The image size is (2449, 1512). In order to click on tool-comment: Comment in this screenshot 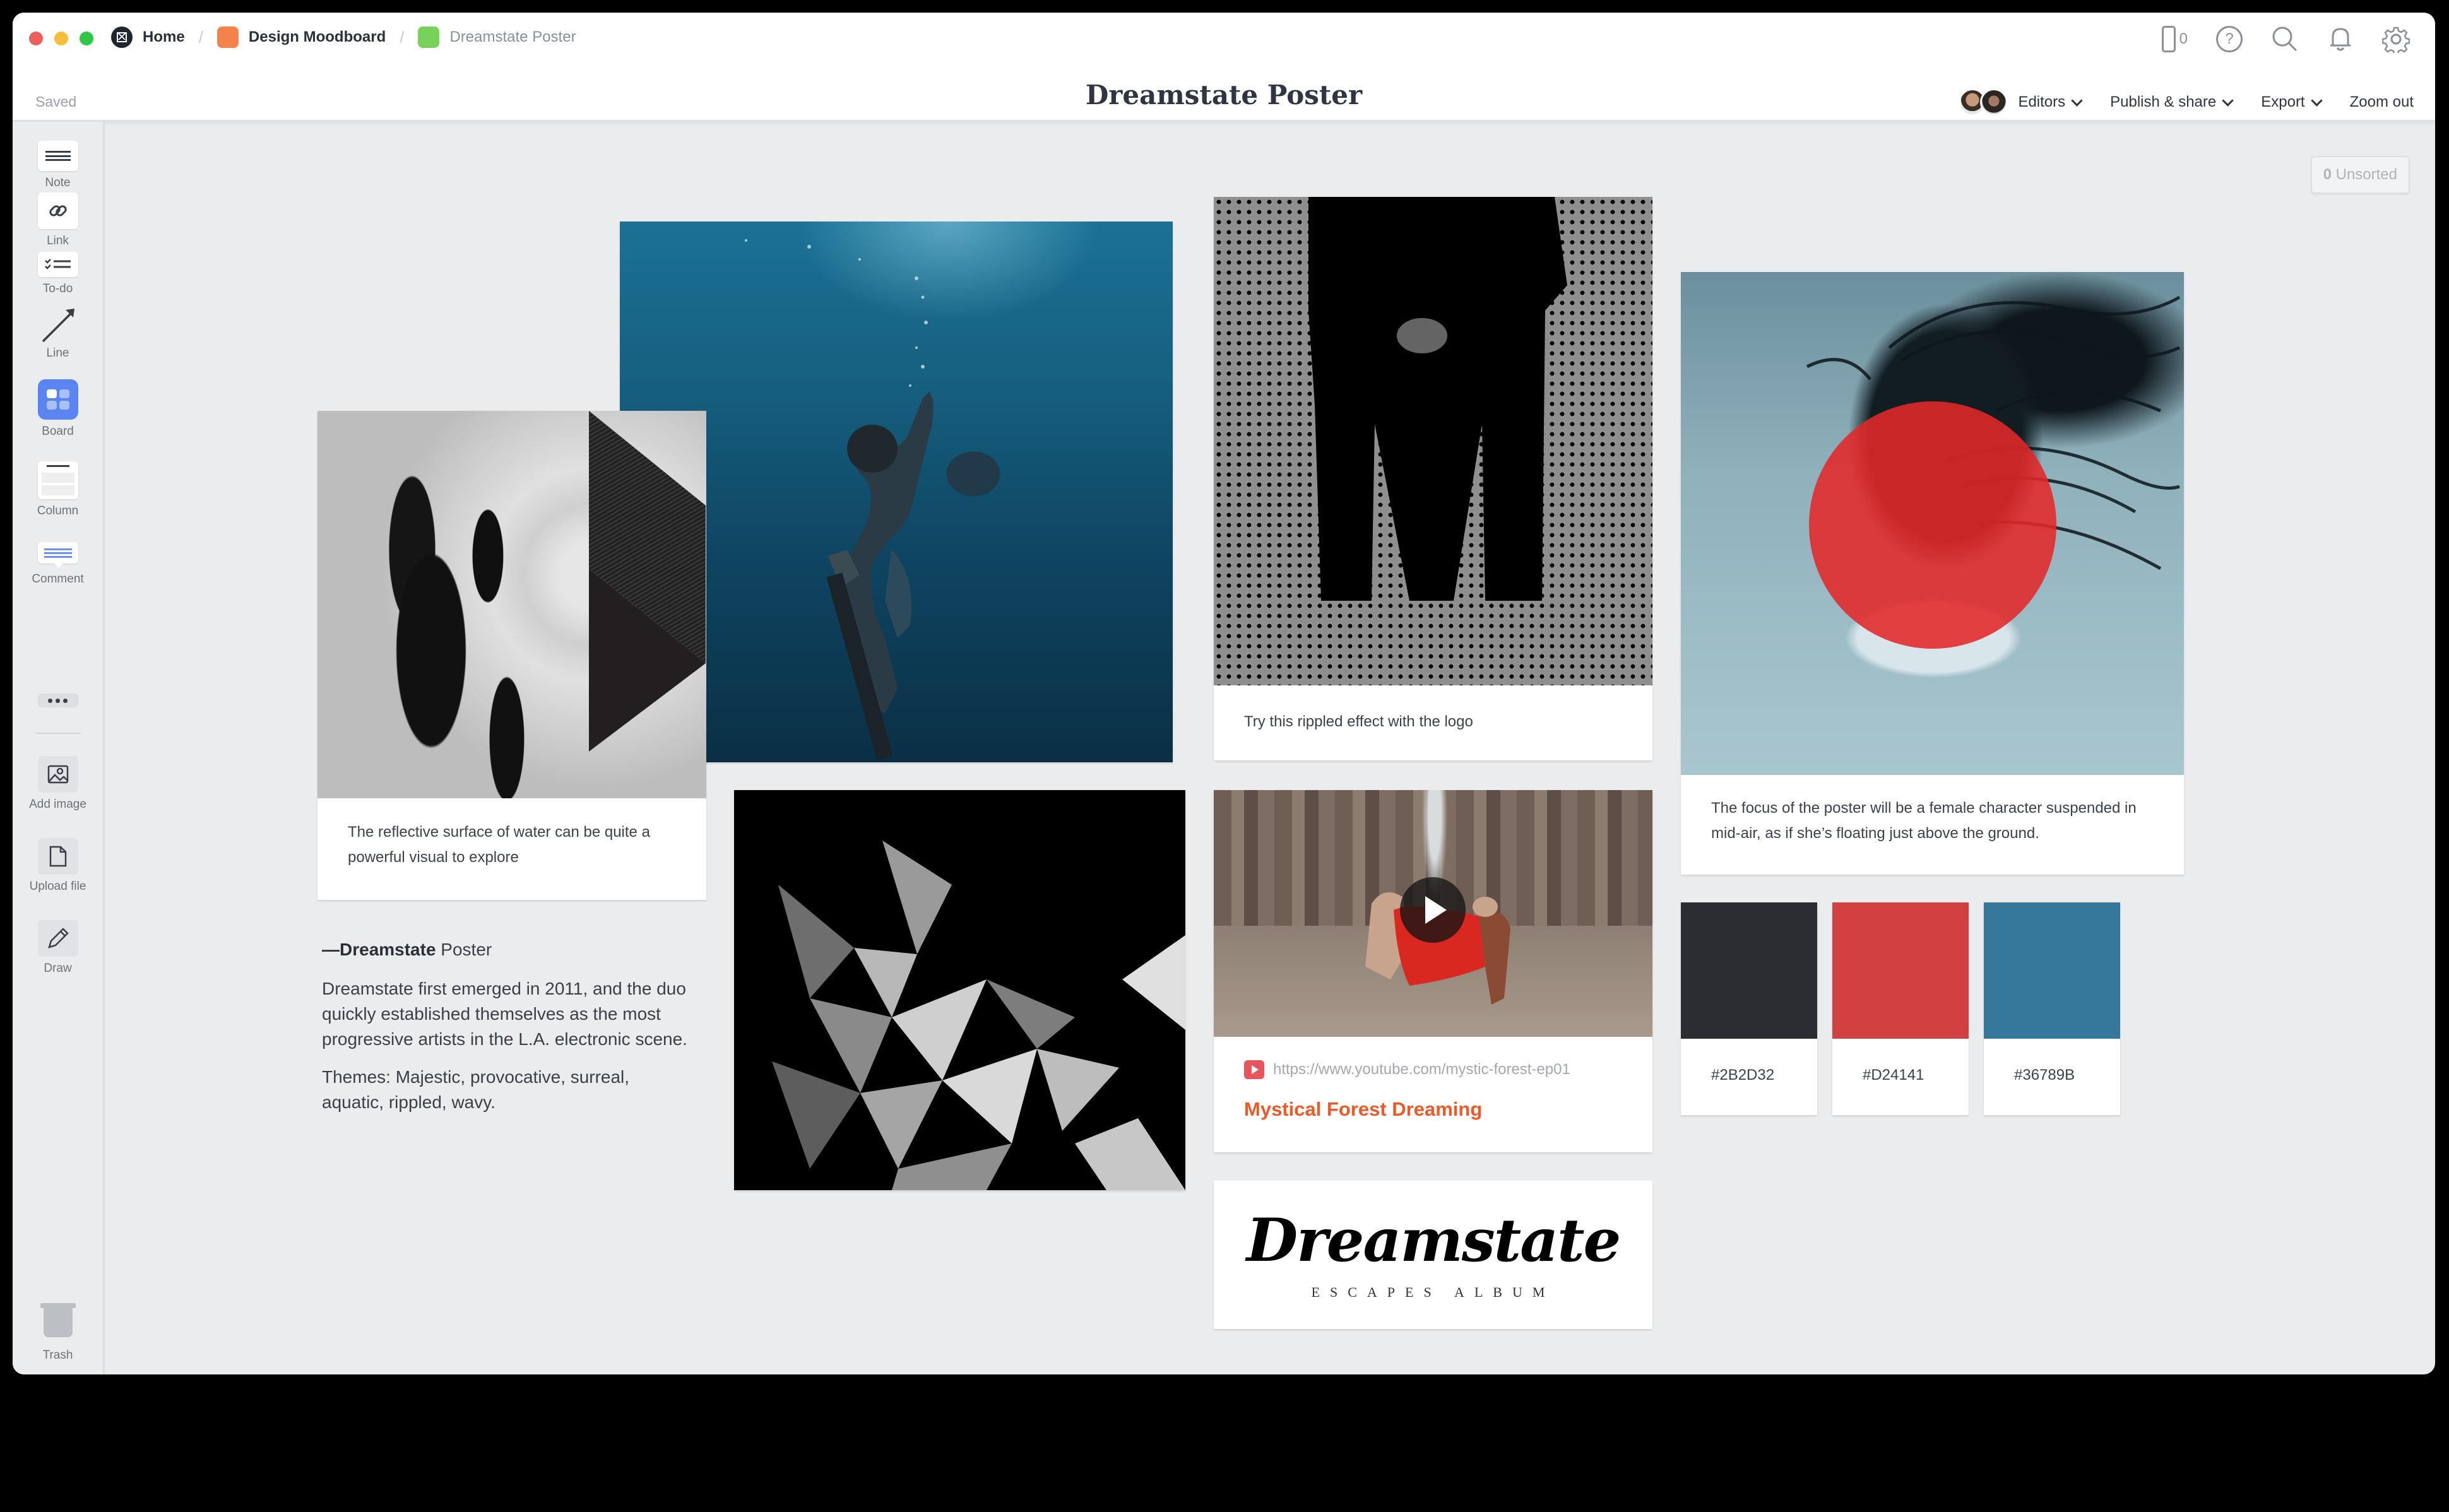, I will do `click(58, 564)`.